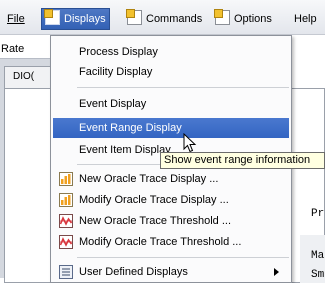  I want to click on menu-help: Help, so click(305, 19).